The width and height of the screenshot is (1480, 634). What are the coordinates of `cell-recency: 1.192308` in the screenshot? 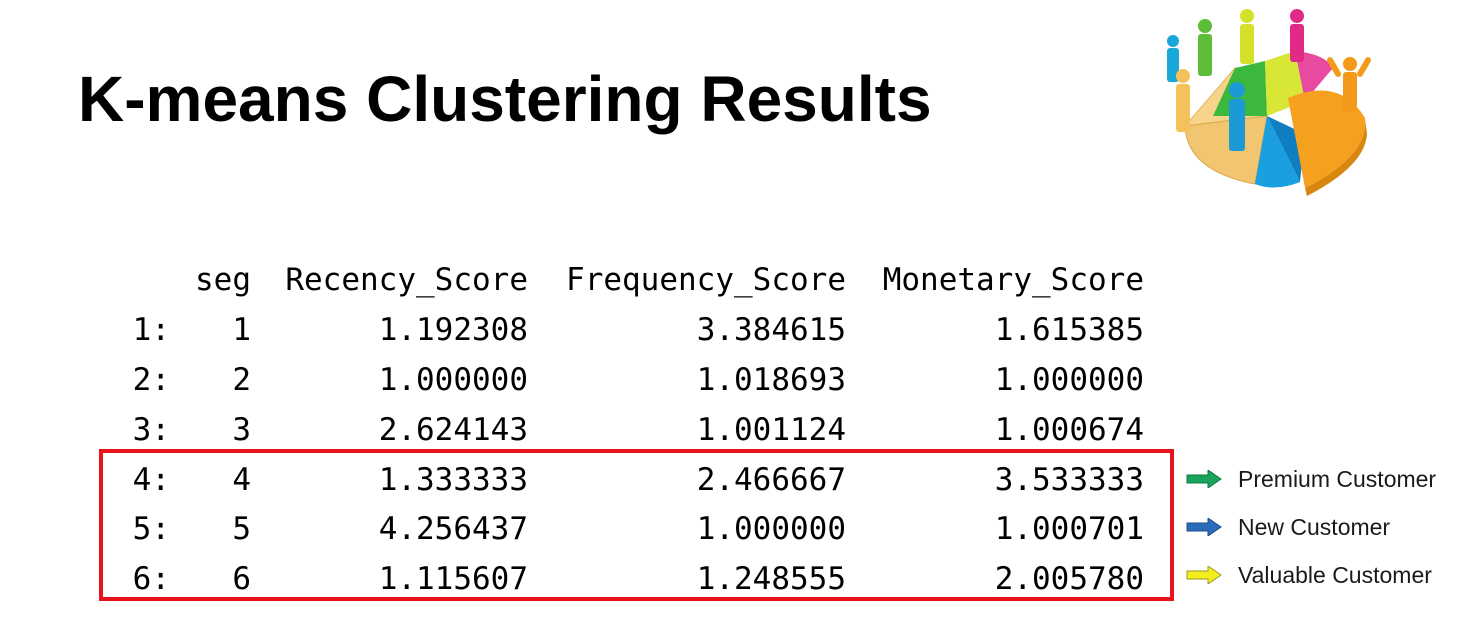 It's located at (453, 330).